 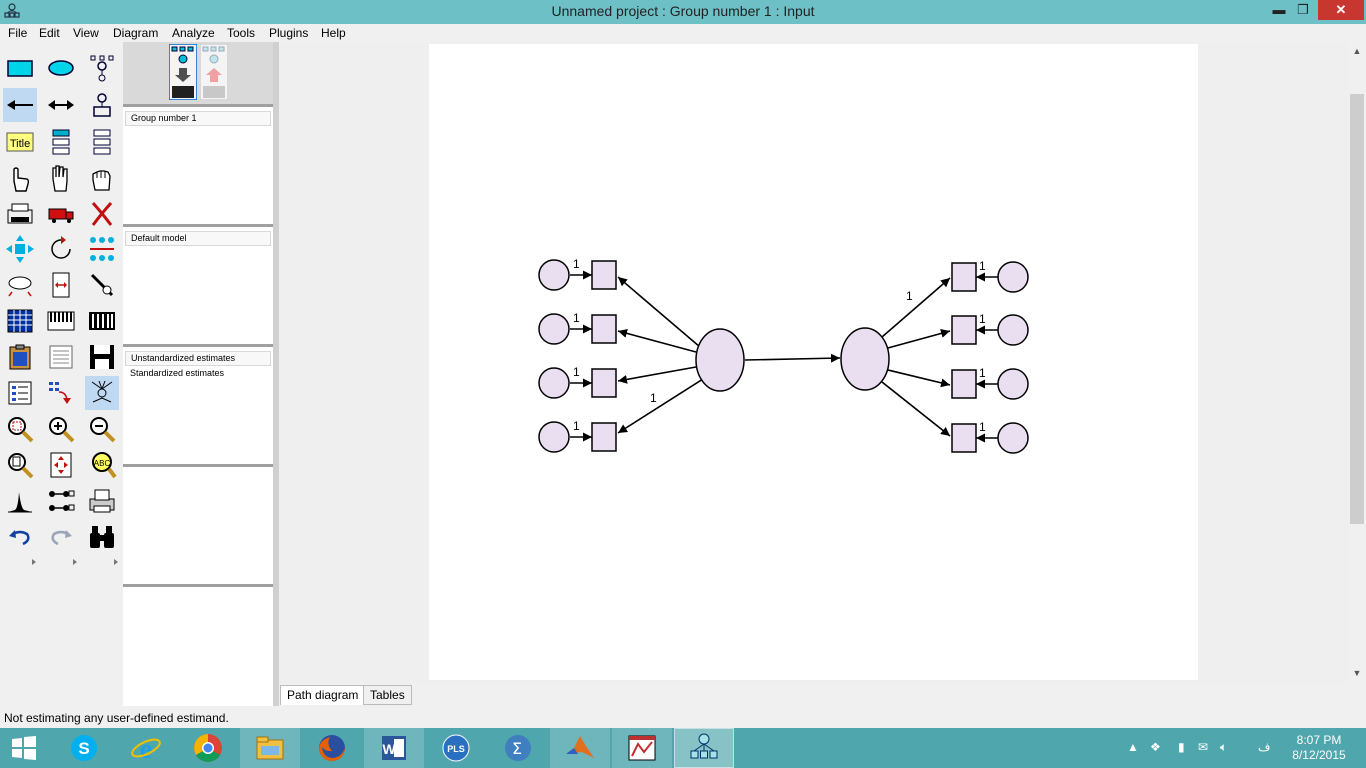 I want to click on unstandardized-estimates-option: Unstandardized estimates, so click(x=198, y=358).